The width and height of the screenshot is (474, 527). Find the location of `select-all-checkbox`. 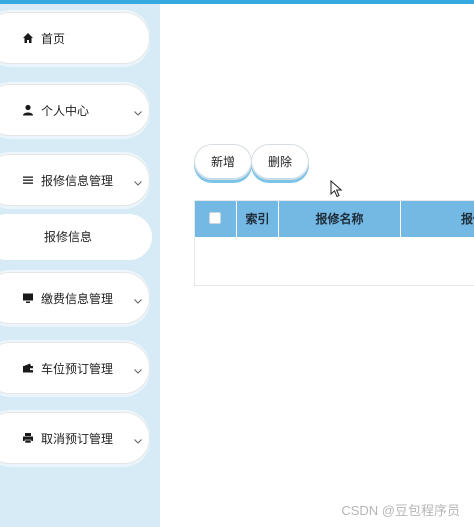

select-all-checkbox is located at coordinates (215, 218).